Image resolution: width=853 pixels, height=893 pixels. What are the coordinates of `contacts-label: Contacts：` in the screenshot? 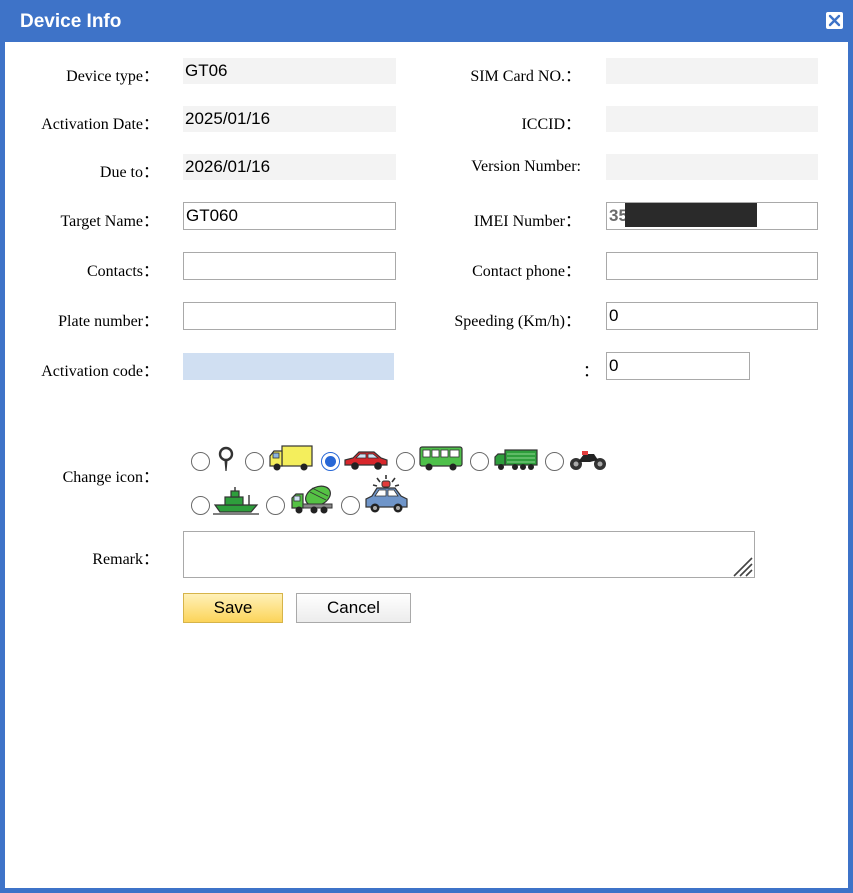 It's located at (123, 271).